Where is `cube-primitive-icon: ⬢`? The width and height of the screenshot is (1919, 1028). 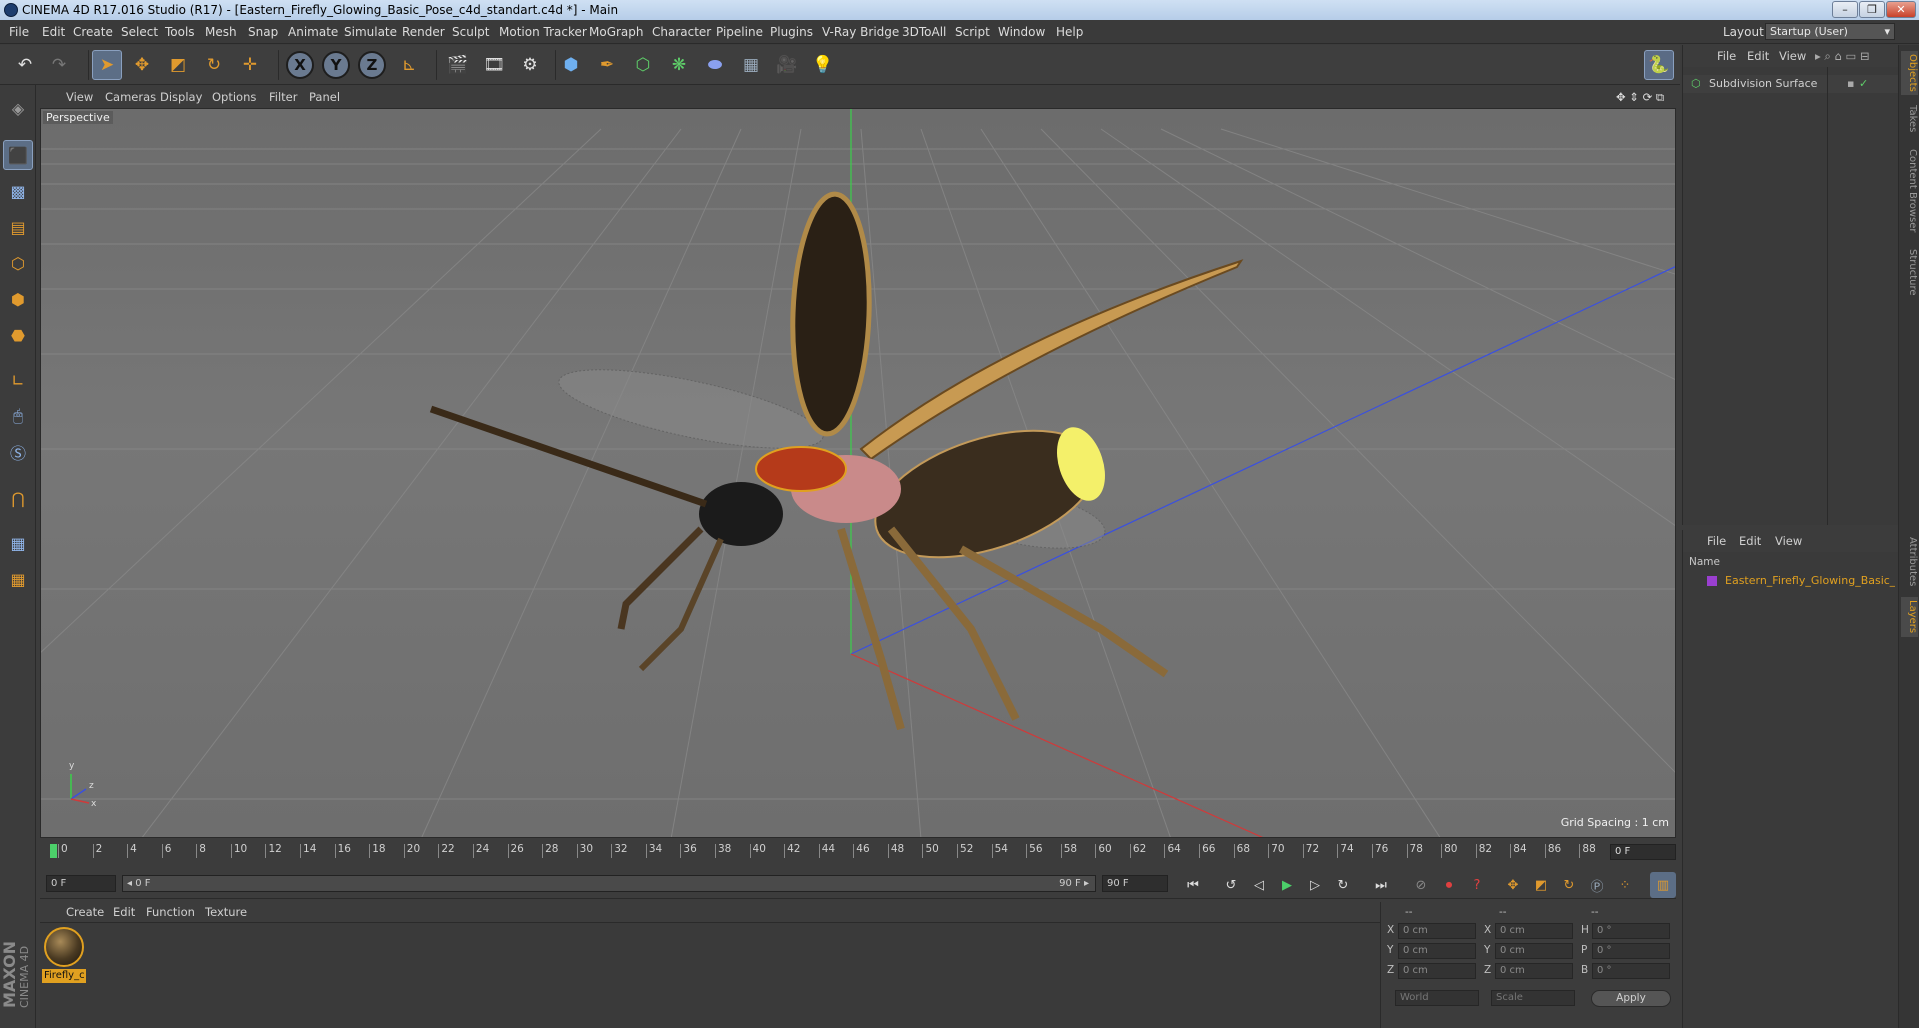 cube-primitive-icon: ⬢ is located at coordinates (571, 65).